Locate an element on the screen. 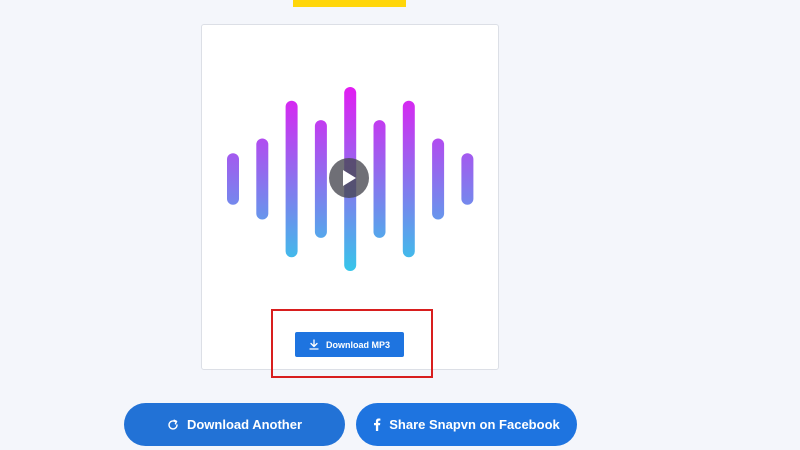  download-icon is located at coordinates (314, 344).